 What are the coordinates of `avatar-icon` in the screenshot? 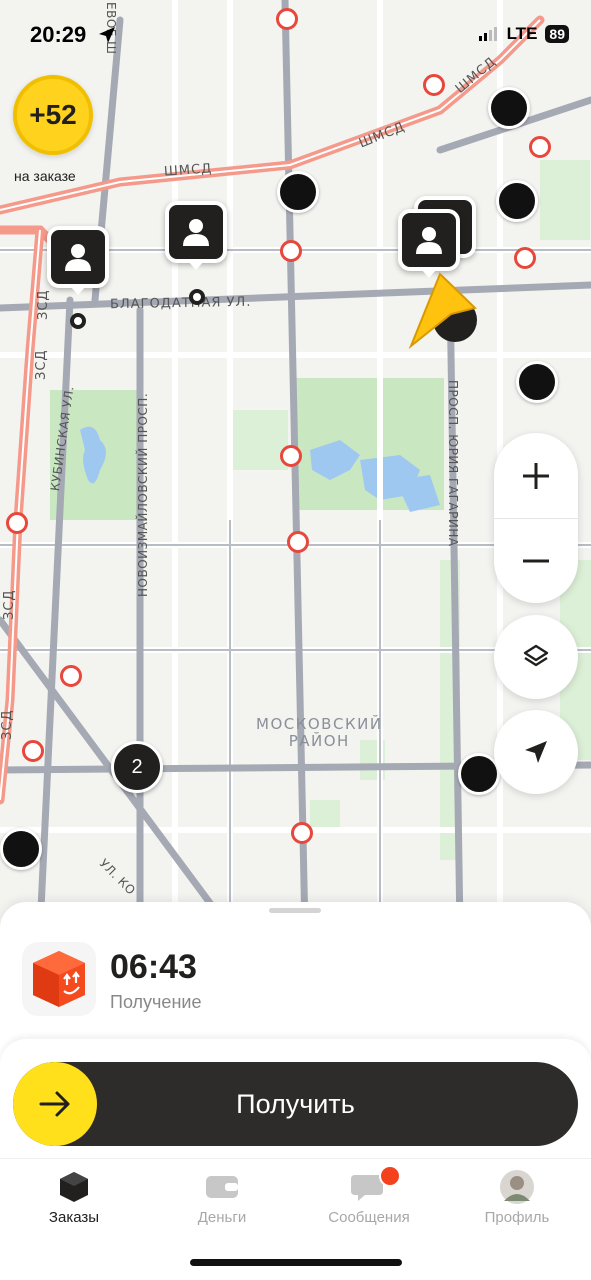 It's located at (517, 1187).